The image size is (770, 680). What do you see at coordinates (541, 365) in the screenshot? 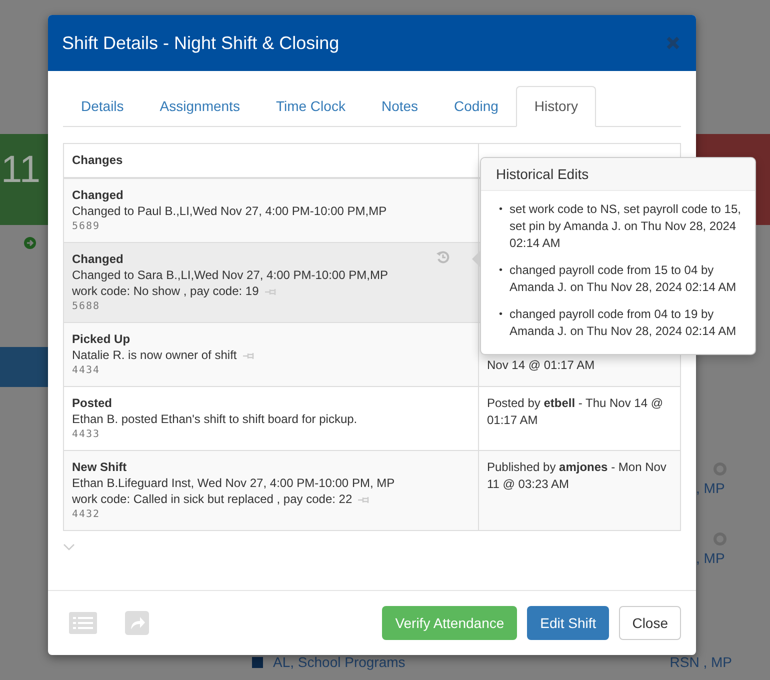
I see `timestamp-text: Nov 14 @ 01:17 AM` at bounding box center [541, 365].